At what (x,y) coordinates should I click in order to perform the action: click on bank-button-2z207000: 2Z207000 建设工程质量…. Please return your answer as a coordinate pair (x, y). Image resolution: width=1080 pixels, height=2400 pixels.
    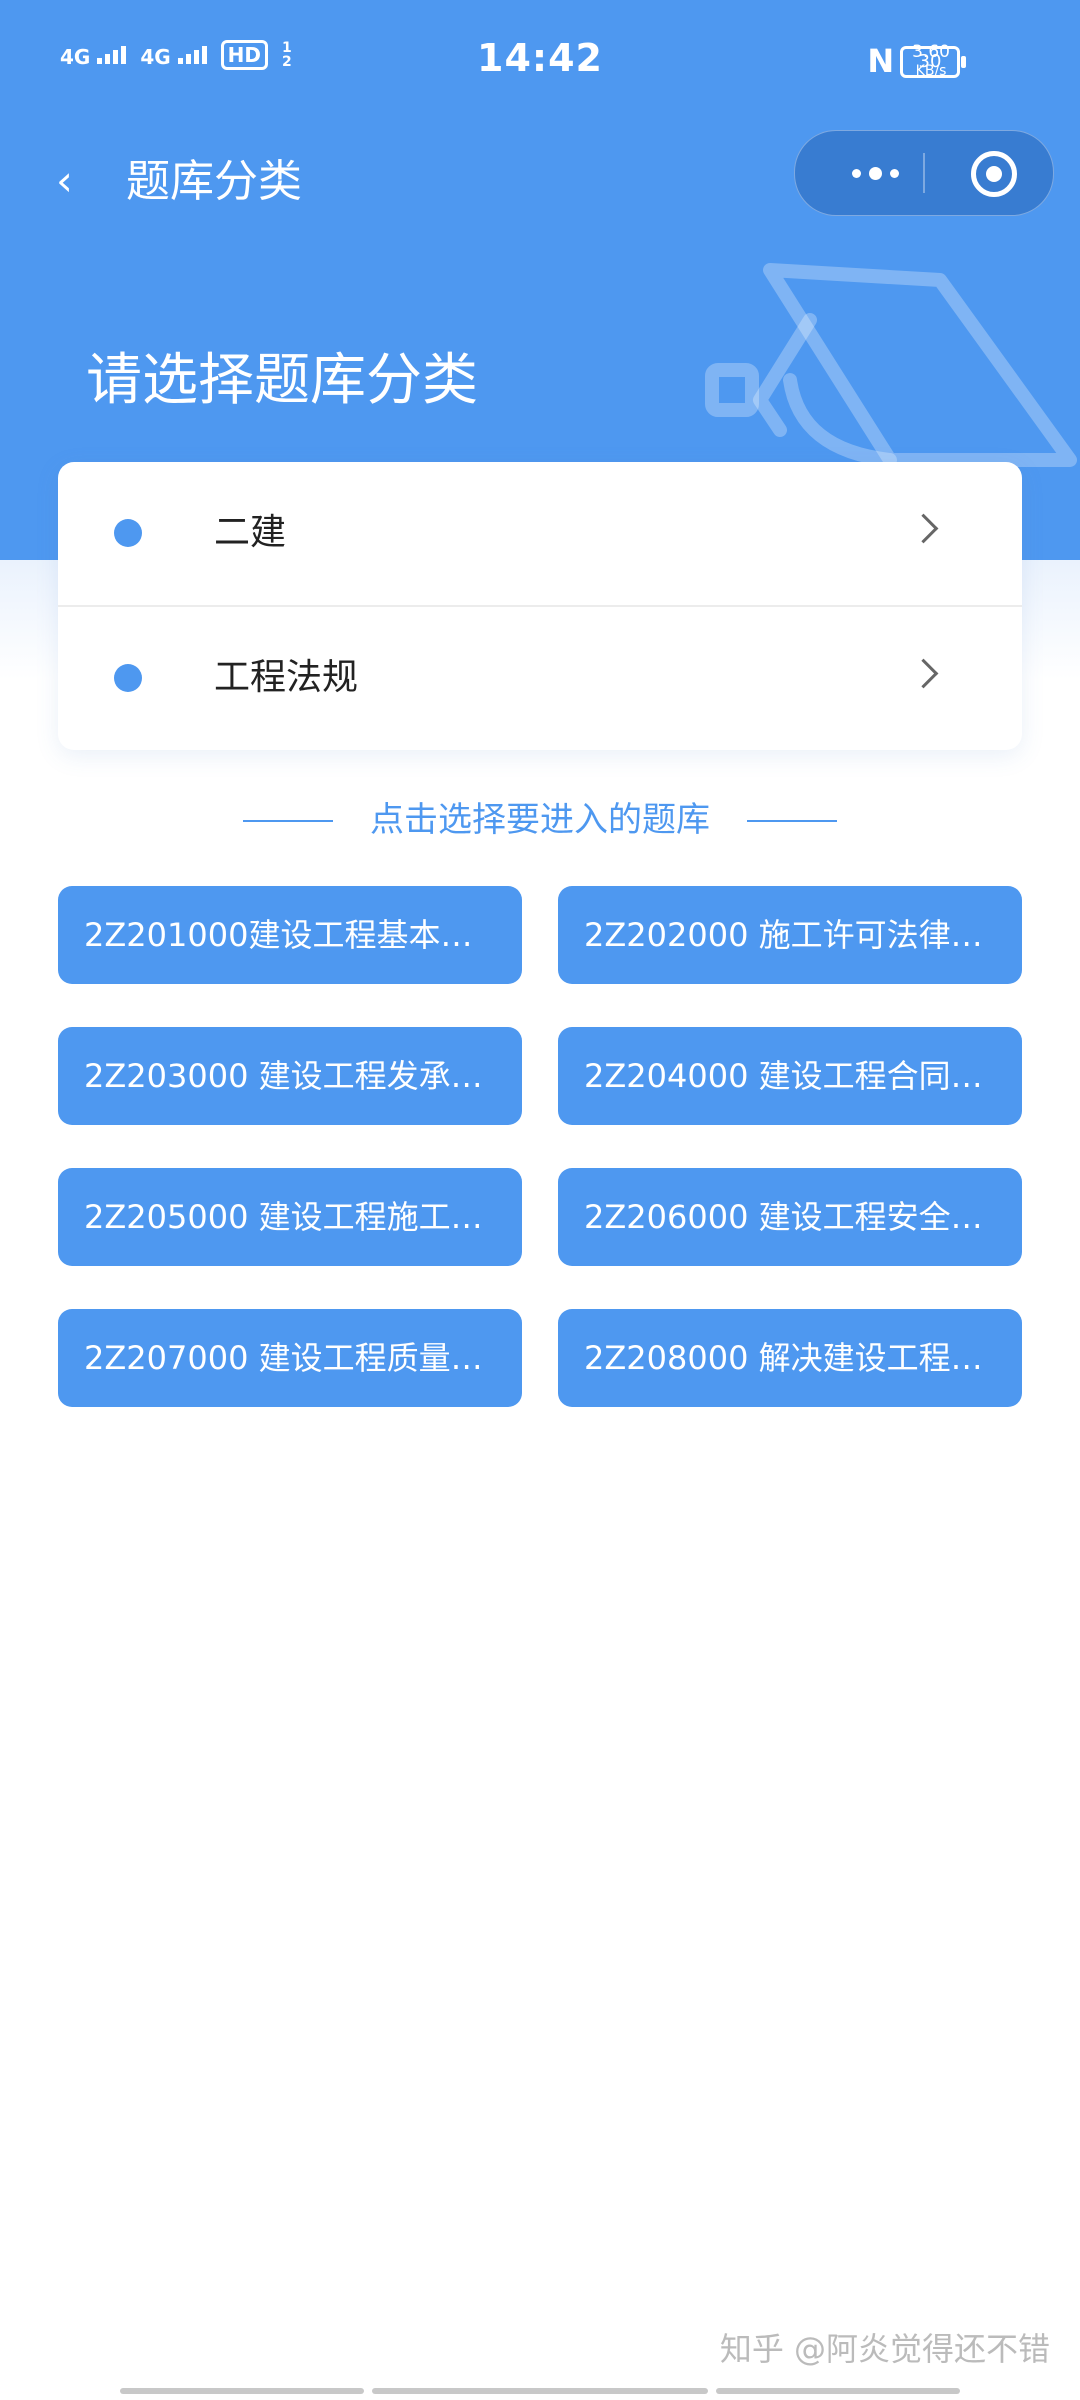
    Looking at the image, I should click on (290, 1358).